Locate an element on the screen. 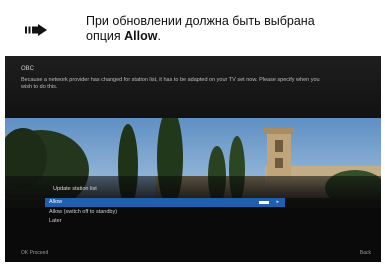 This screenshot has height=267, width=385. option-label: Allow (switch off to standby) is located at coordinates (83, 212).